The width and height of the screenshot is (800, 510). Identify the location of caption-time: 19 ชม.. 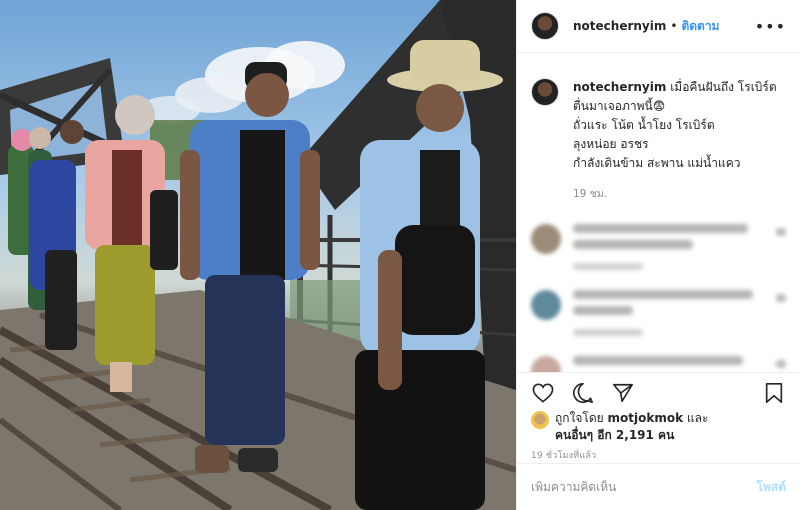
(590, 194).